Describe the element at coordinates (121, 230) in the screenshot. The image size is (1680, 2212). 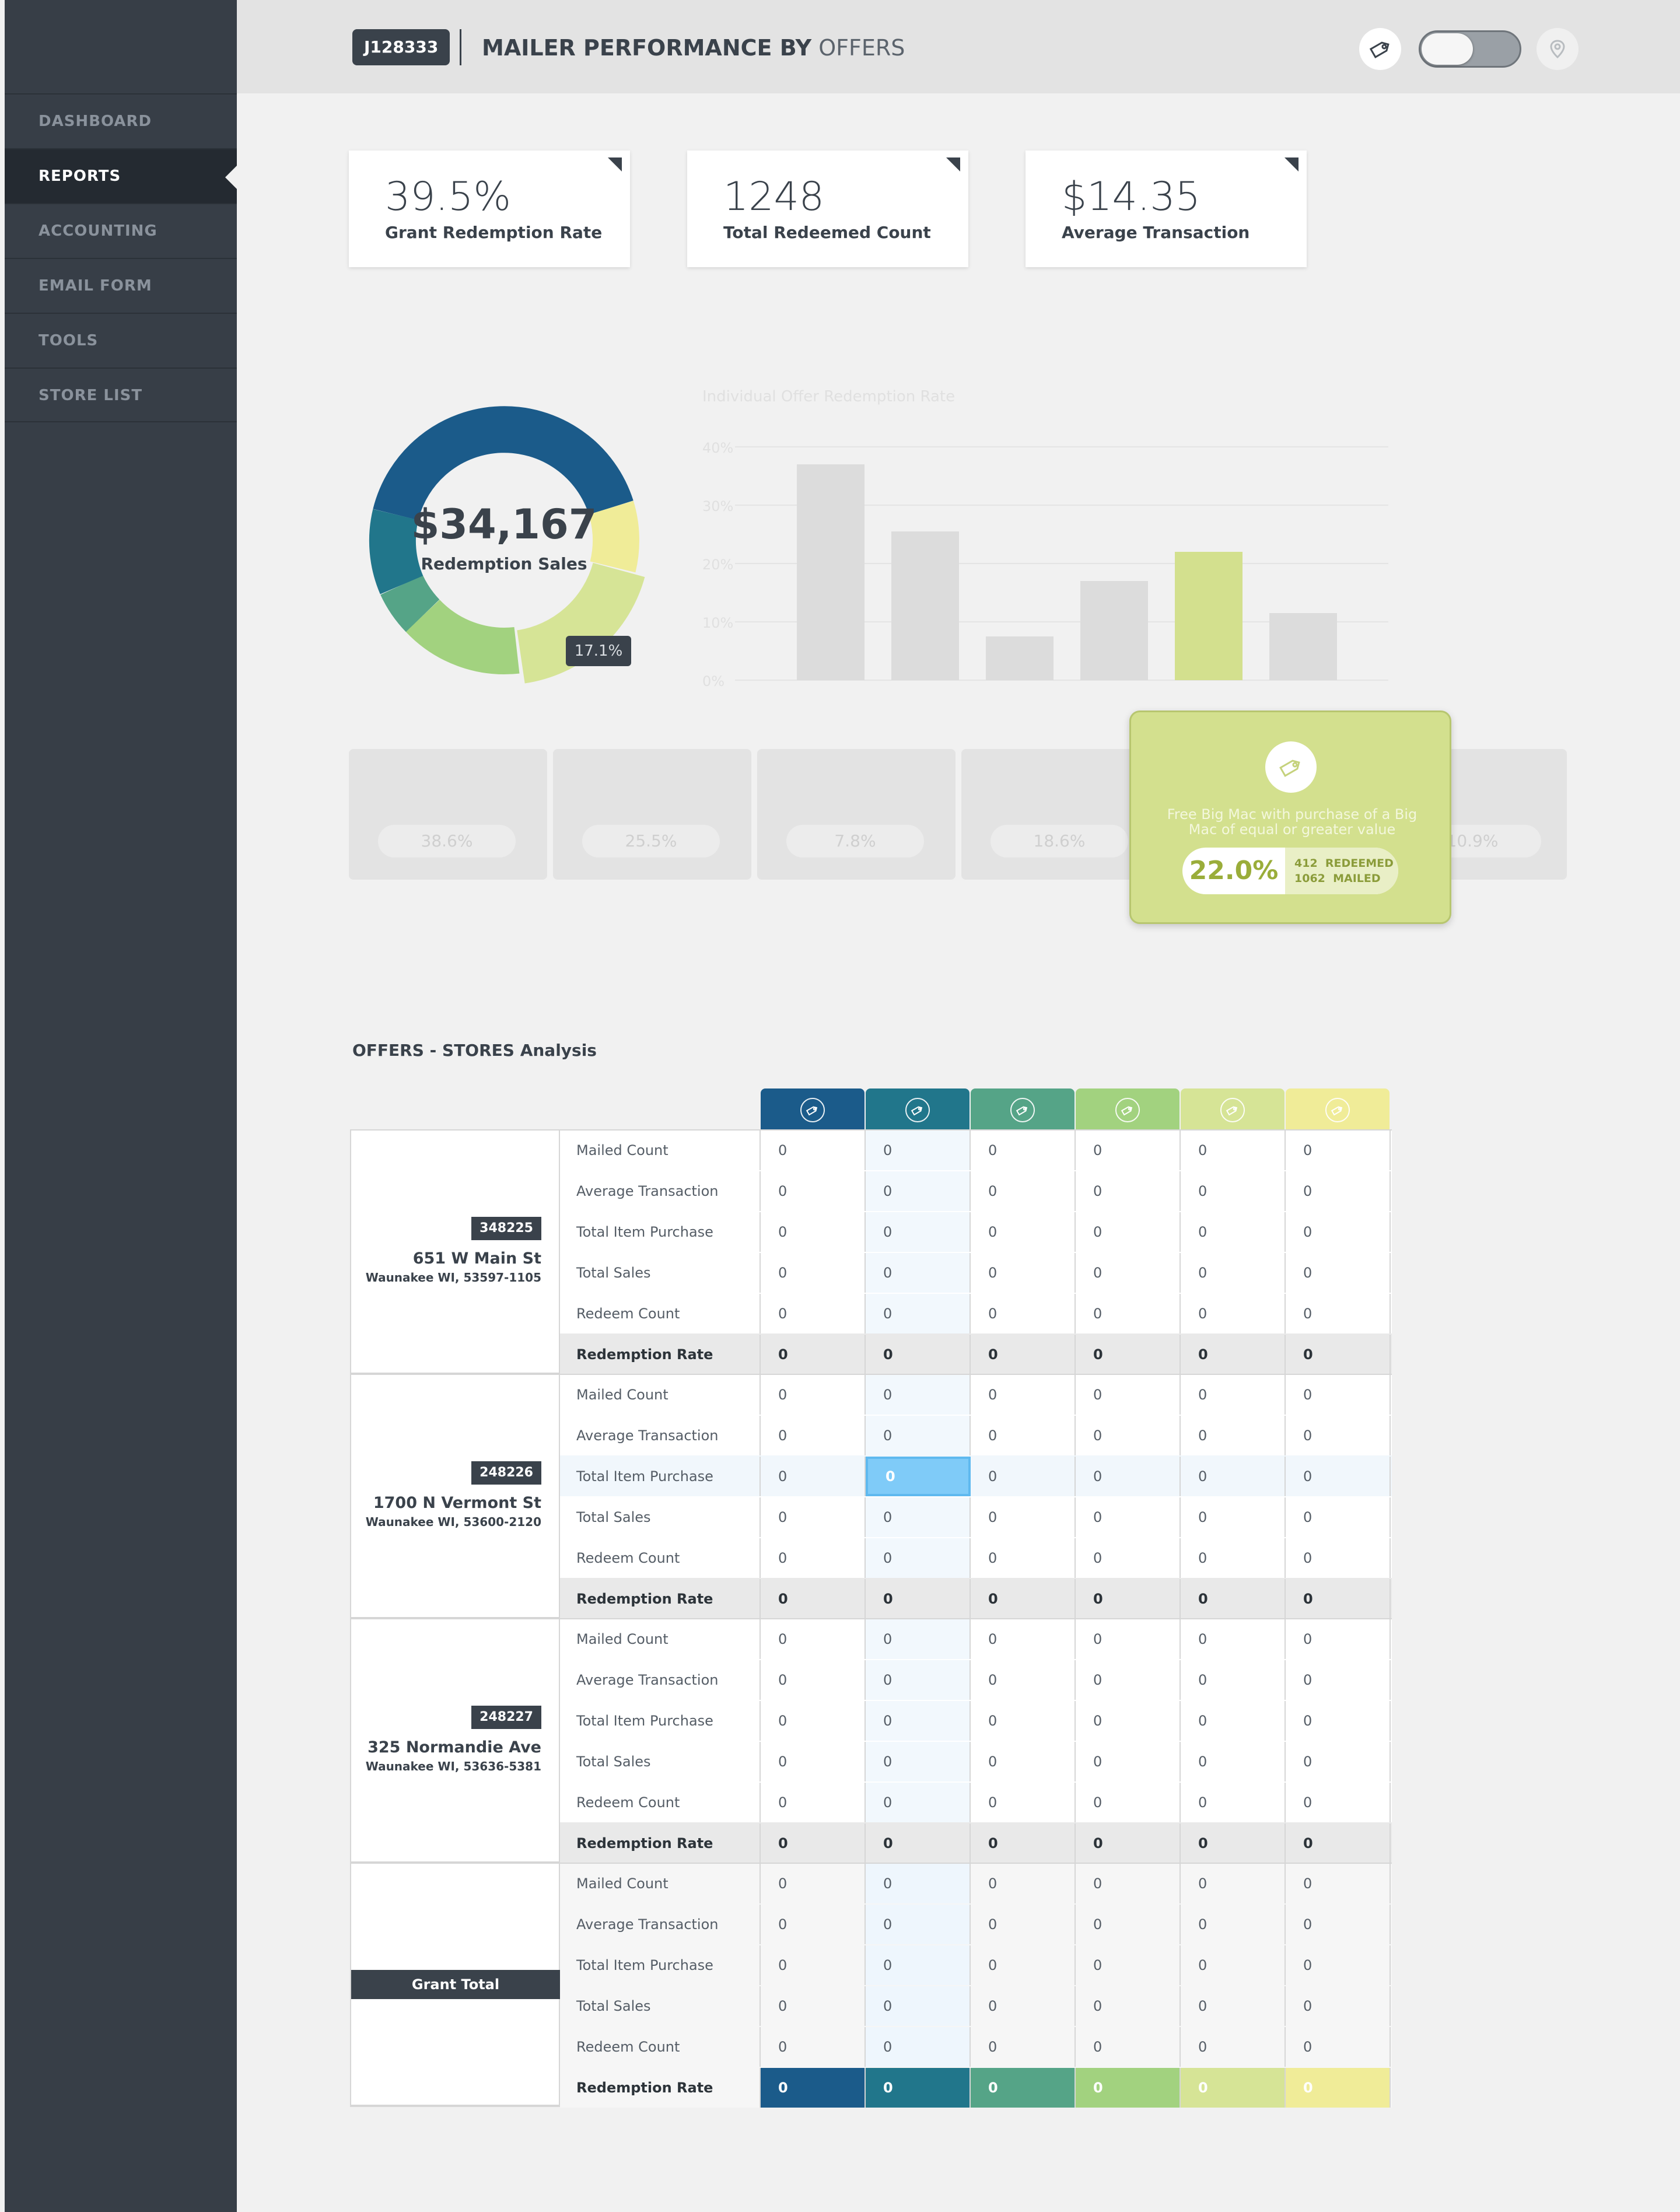
I see `sidebar-item-accounting: ACCOUNTING` at that location.